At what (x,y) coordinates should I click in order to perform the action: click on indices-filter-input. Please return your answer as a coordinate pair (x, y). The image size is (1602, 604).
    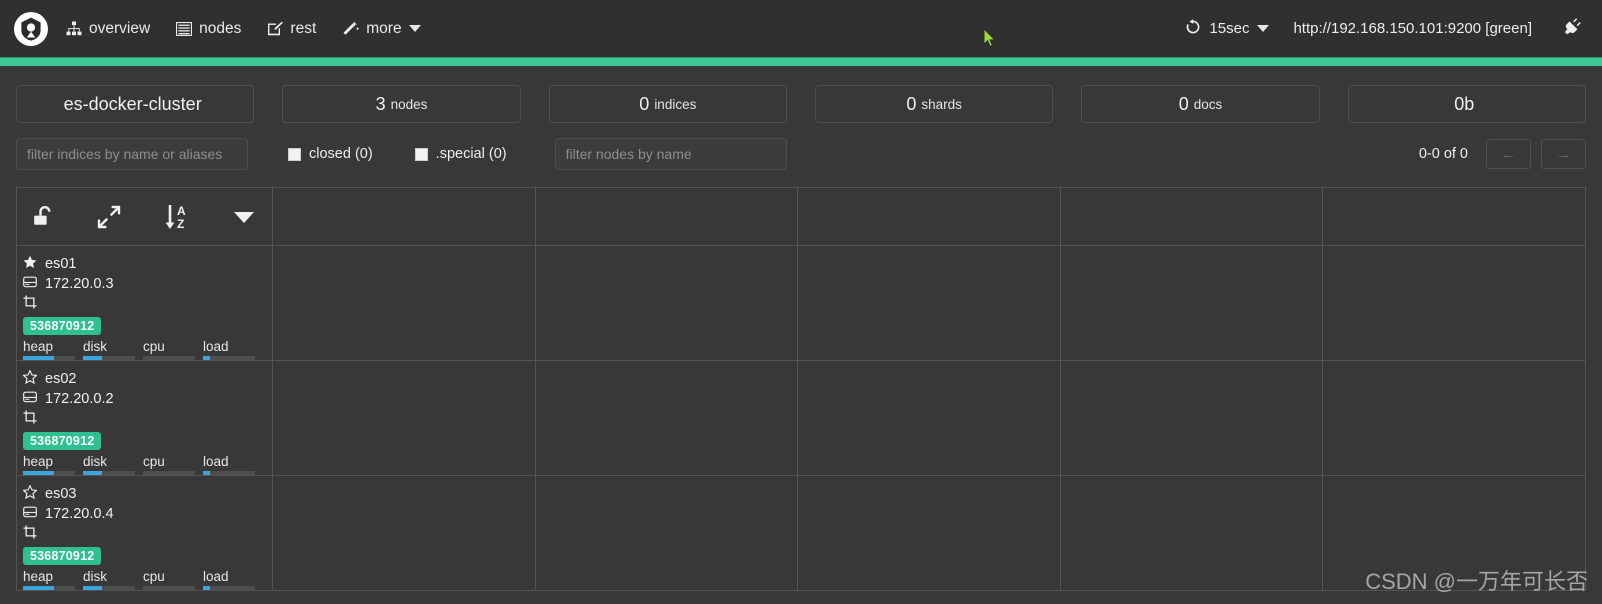
    Looking at the image, I should click on (132, 154).